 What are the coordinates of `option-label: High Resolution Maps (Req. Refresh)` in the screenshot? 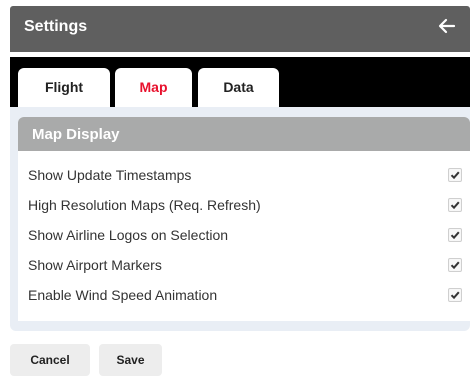 It's located at (144, 205).